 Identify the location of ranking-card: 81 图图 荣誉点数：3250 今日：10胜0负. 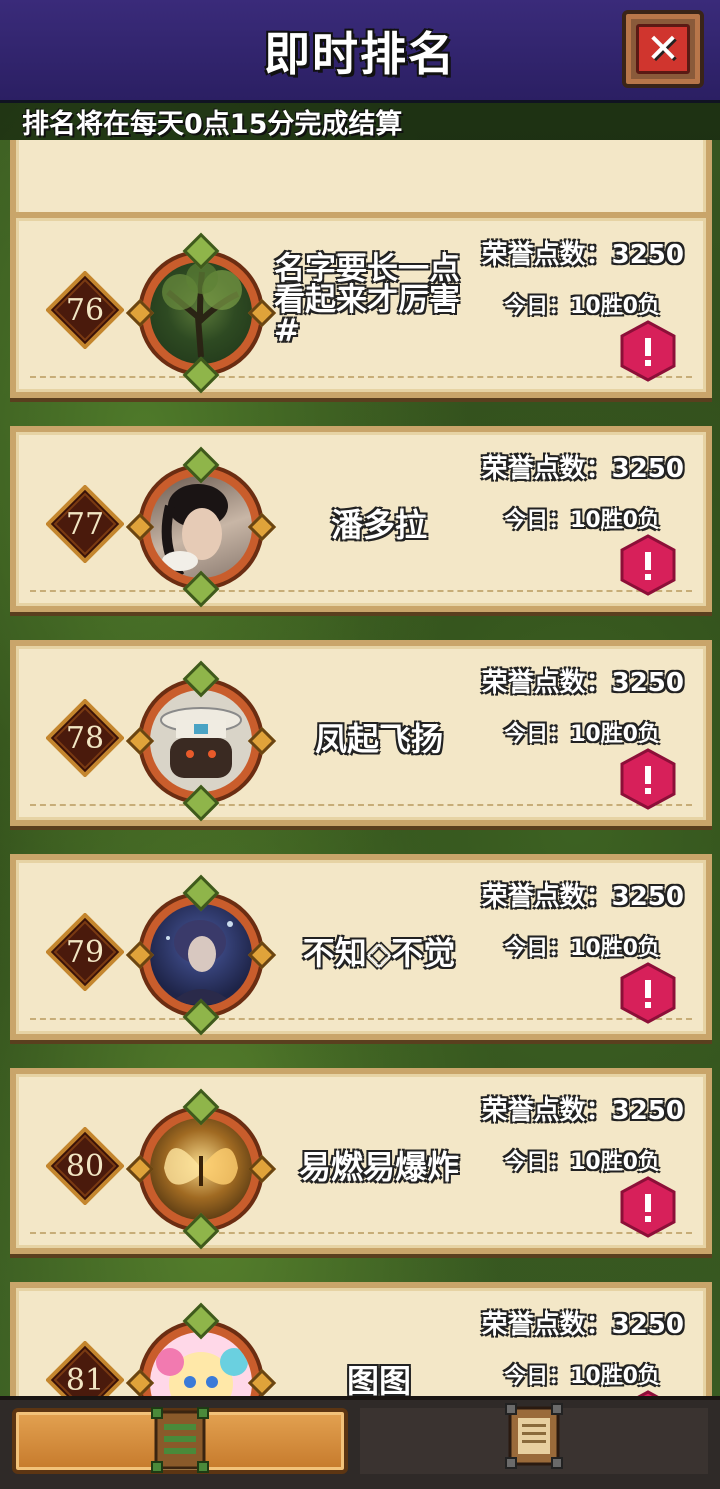
(361, 1340).